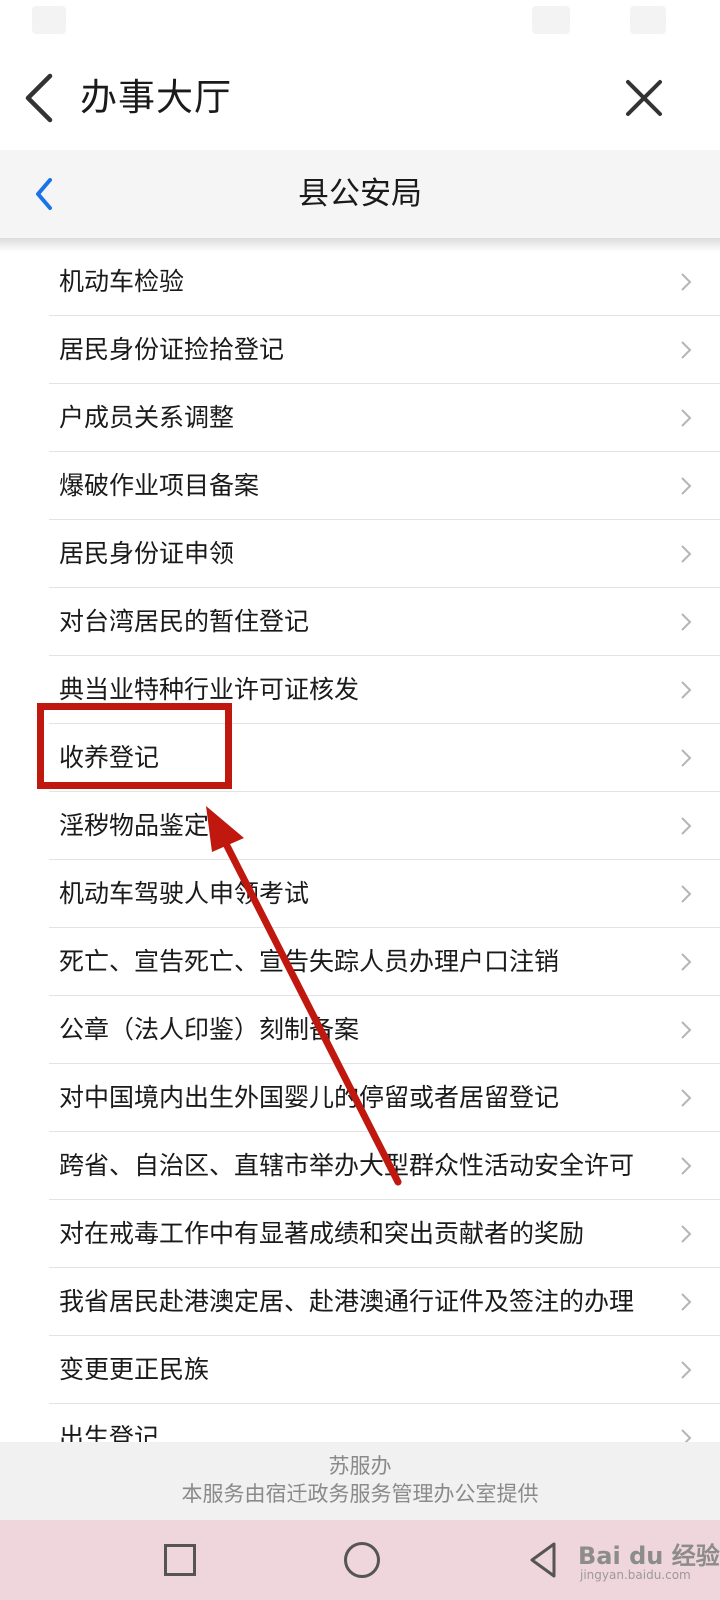 This screenshot has height=1600, width=720. What do you see at coordinates (551, 20) in the screenshot?
I see `status-right` at bounding box center [551, 20].